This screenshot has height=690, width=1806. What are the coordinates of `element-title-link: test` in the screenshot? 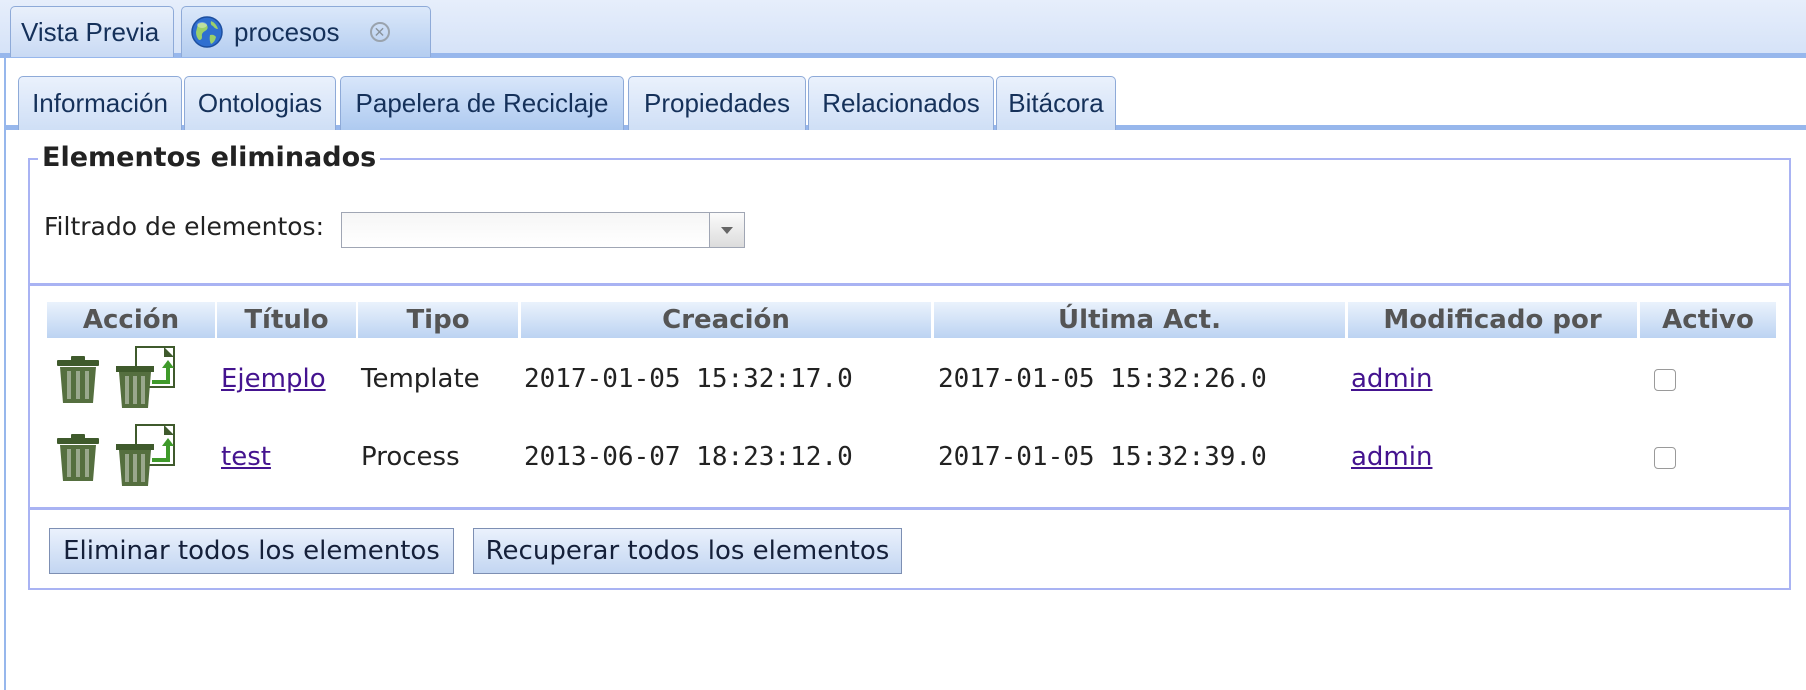 It's located at (246, 457).